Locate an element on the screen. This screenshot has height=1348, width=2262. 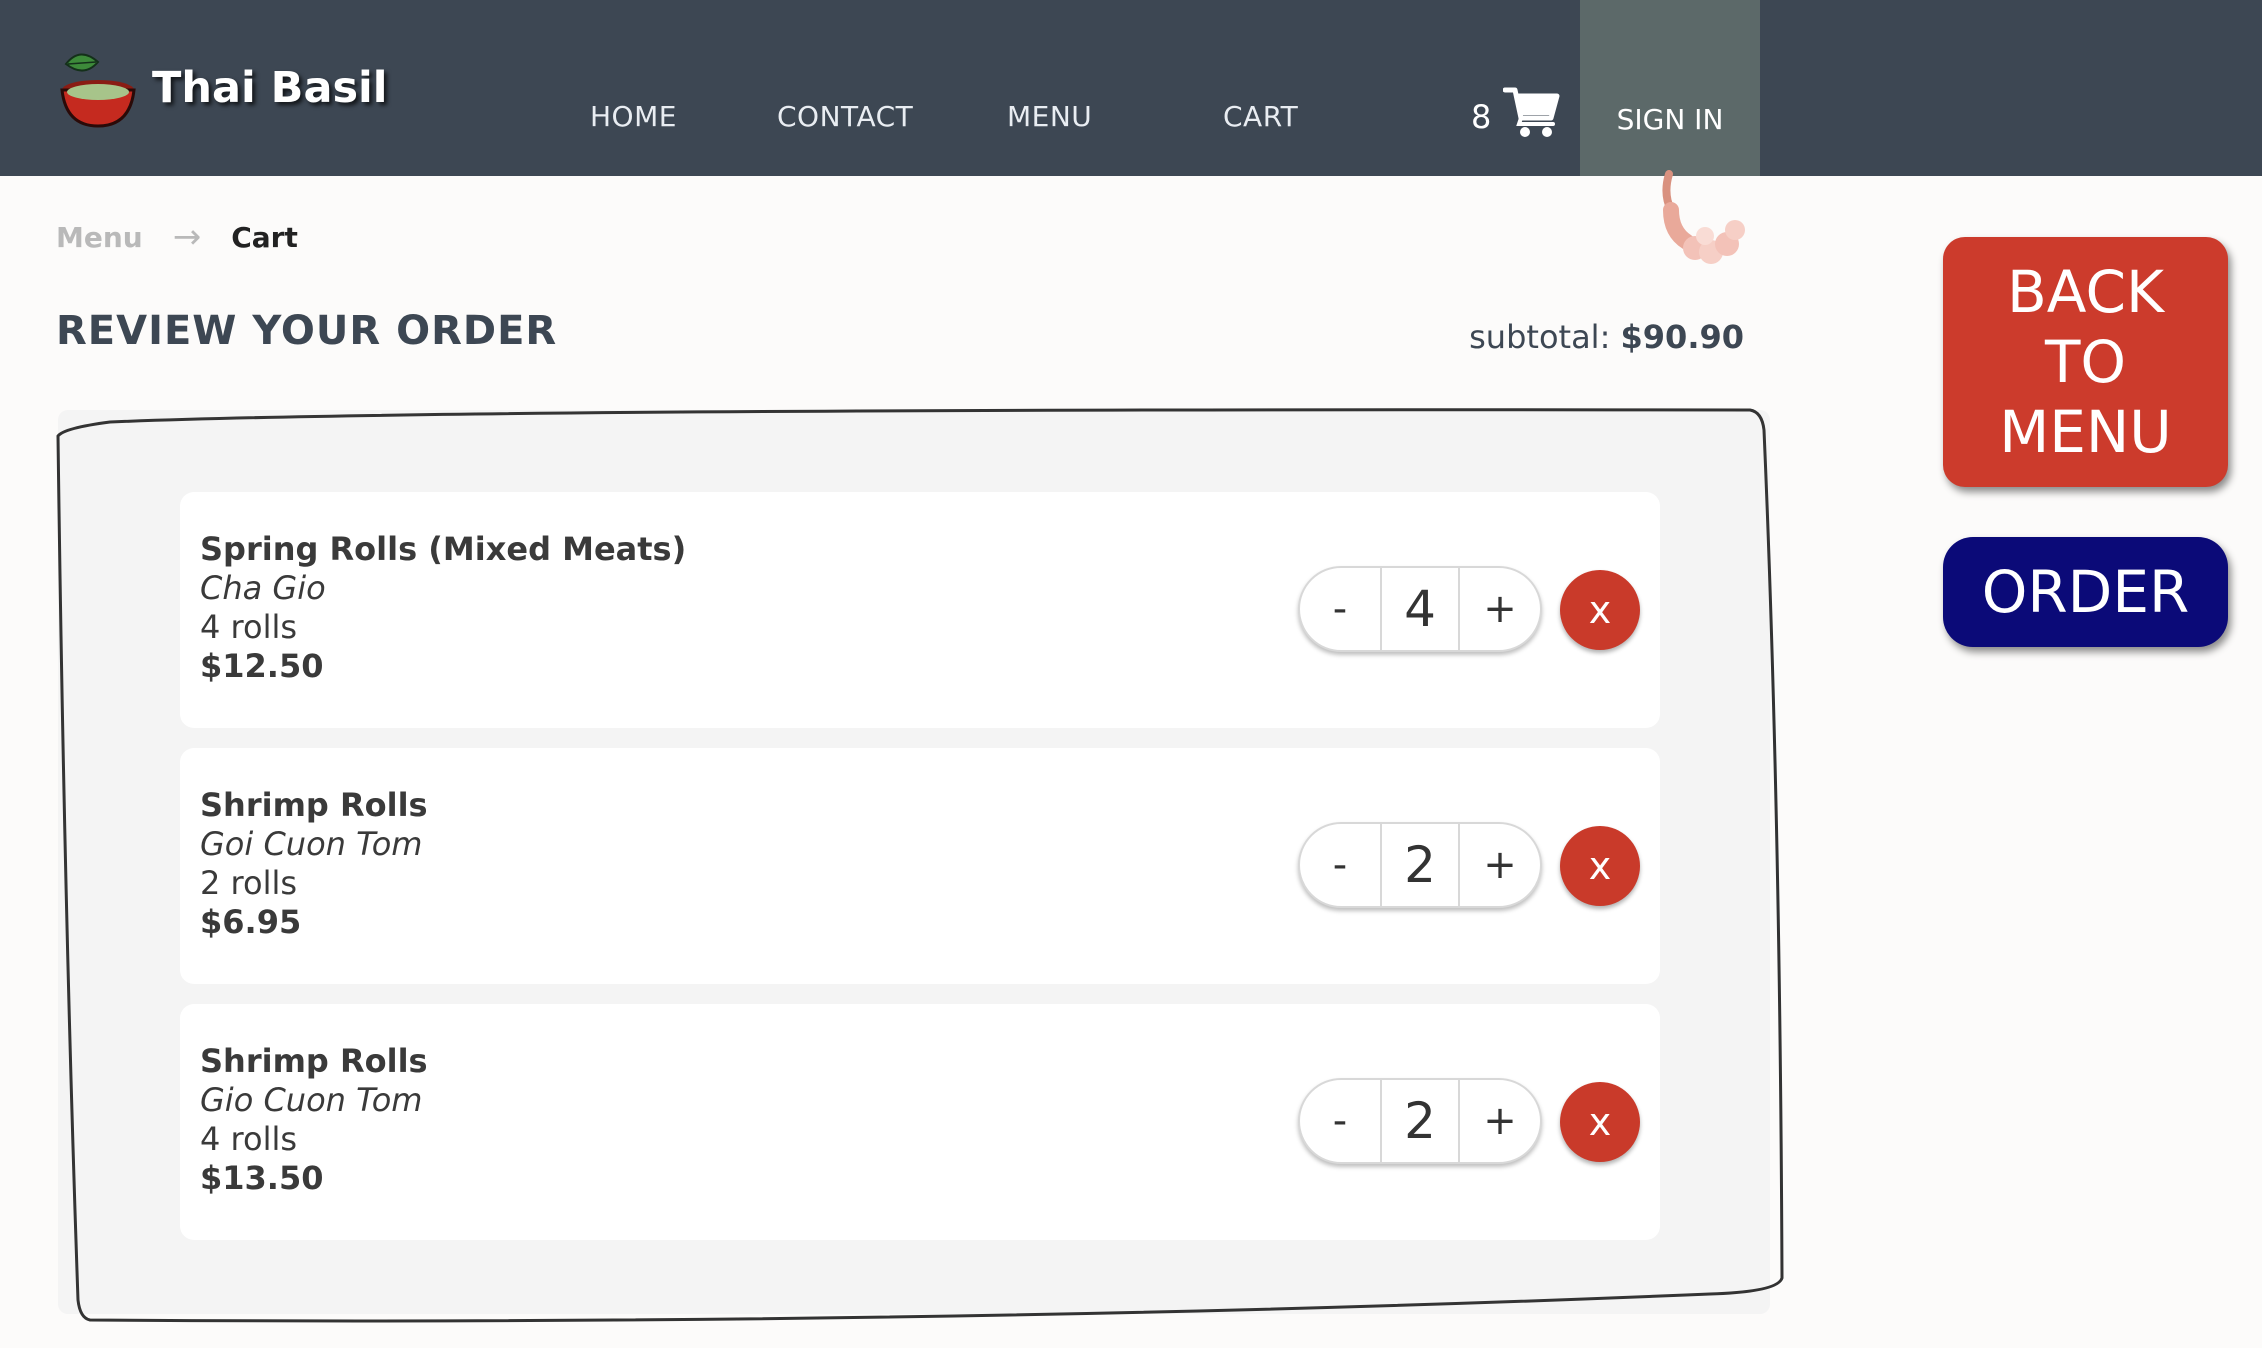
sign-in-label: SIGN IN is located at coordinates (1670, 119).